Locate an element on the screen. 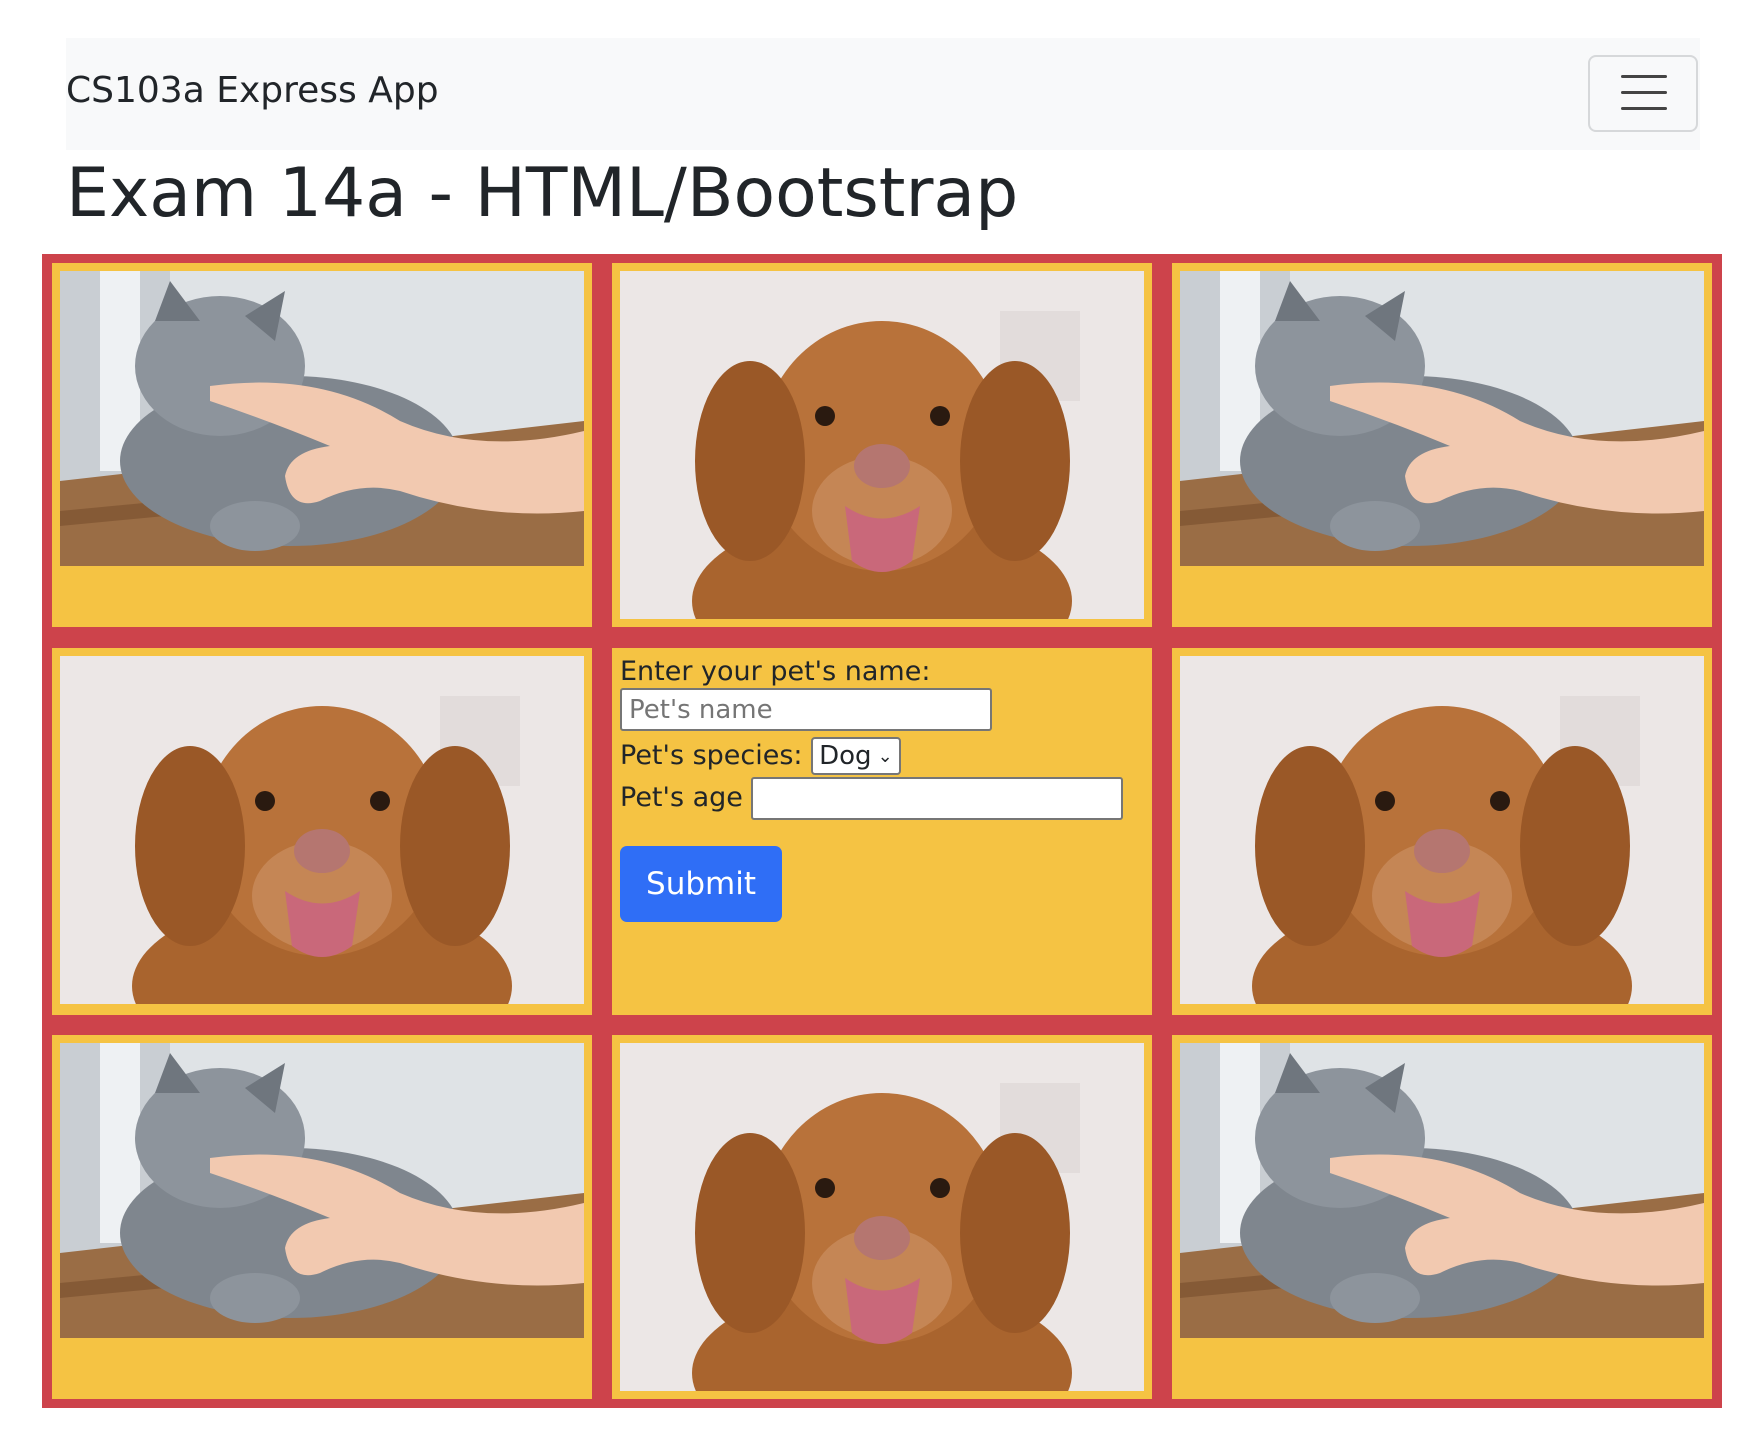 The height and width of the screenshot is (1448, 1762). pet-species-selected: Dog is located at coordinates (845, 756).